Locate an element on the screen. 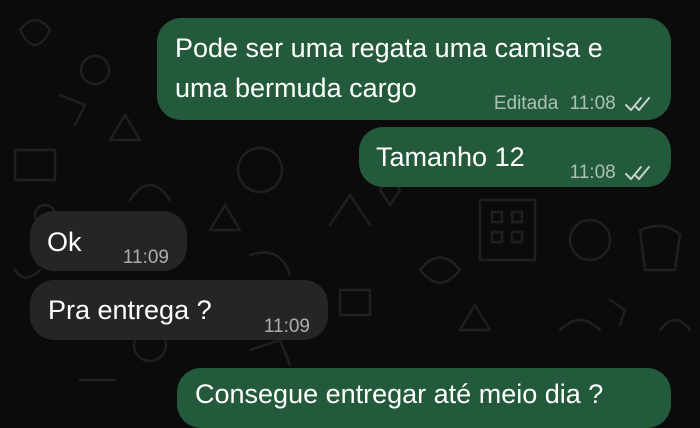 This screenshot has height=428, width=700. message-bubble-incoming: Ok 11:09 is located at coordinates (108, 241).